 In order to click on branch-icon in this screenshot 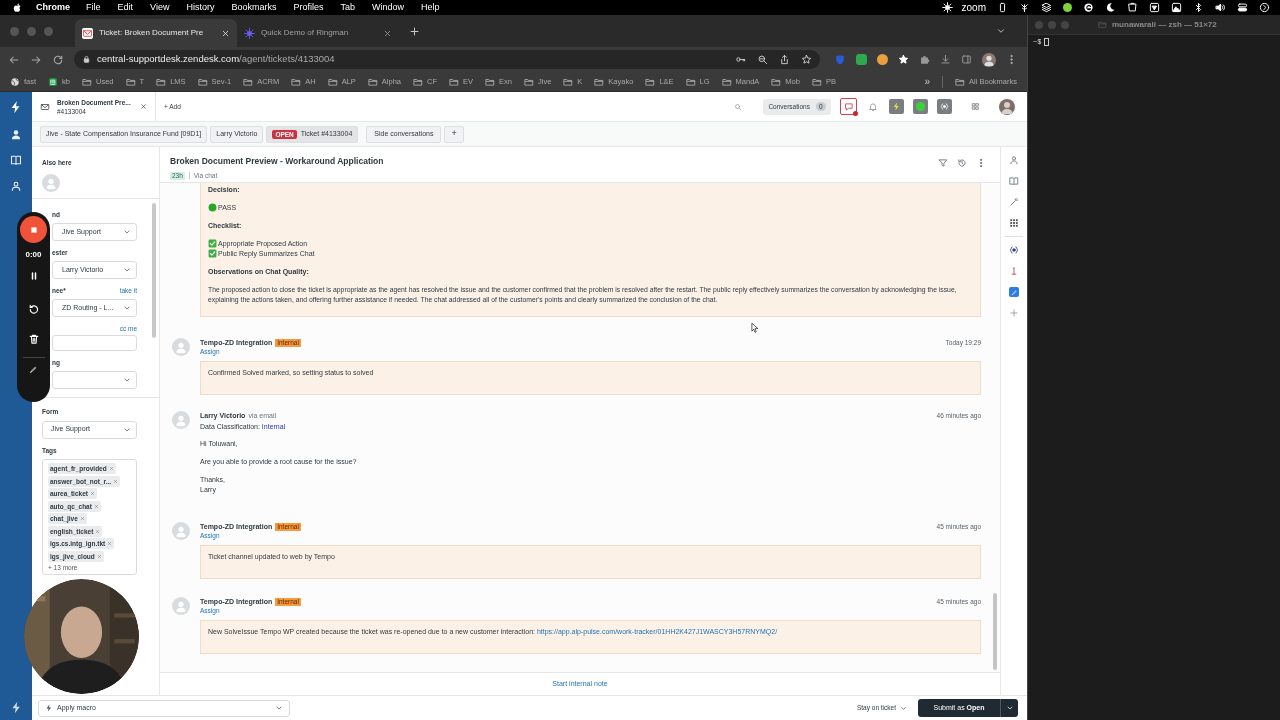, I will do `click(1024, 7)`.